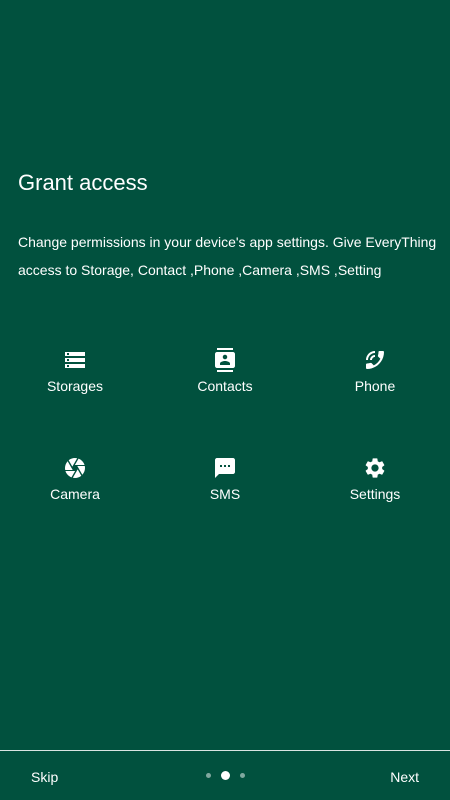 The image size is (450, 800). Describe the element at coordinates (83, 182) in the screenshot. I see `page-title: Grant access` at that location.